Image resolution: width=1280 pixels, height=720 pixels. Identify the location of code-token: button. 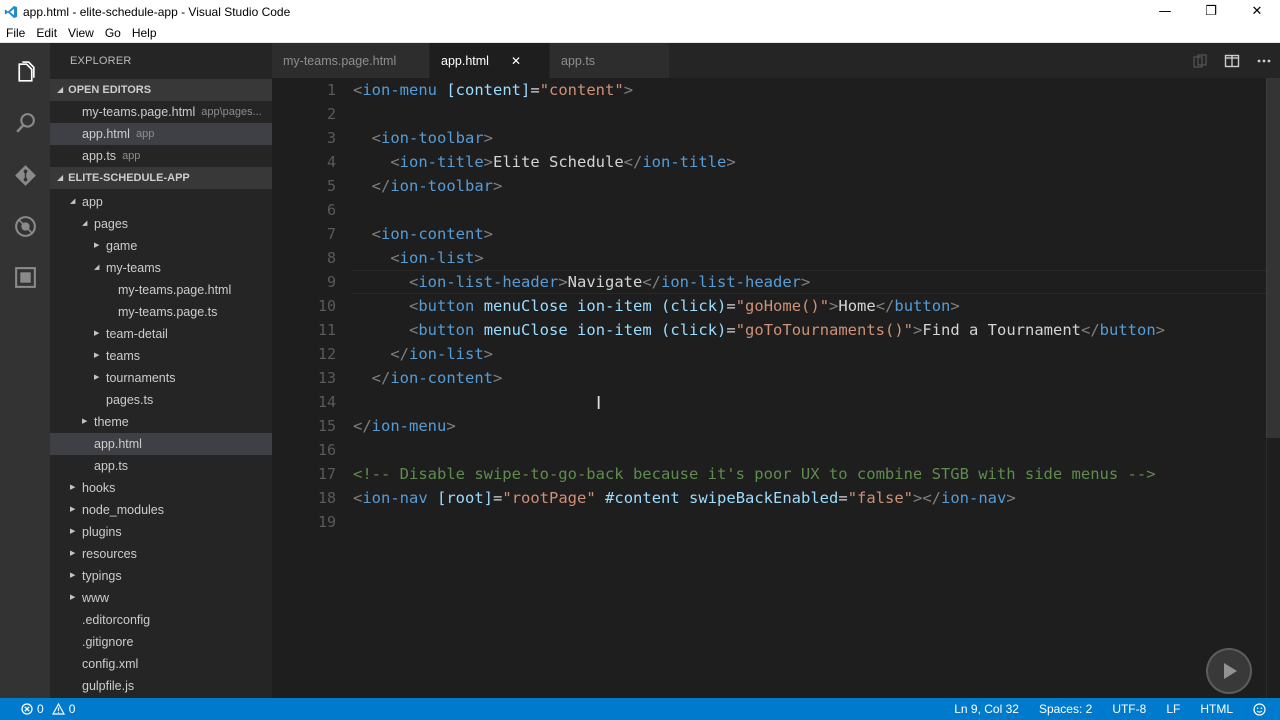
(1127, 330).